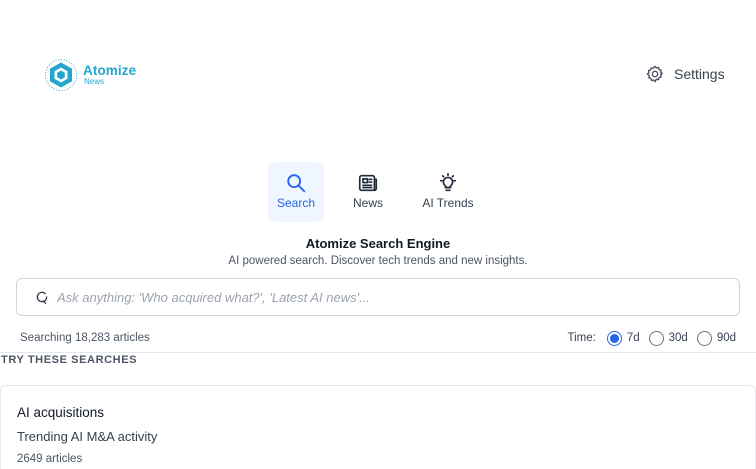 This screenshot has width=756, height=469. Describe the element at coordinates (110, 70) in the screenshot. I see `brand-name: Atomize` at that location.